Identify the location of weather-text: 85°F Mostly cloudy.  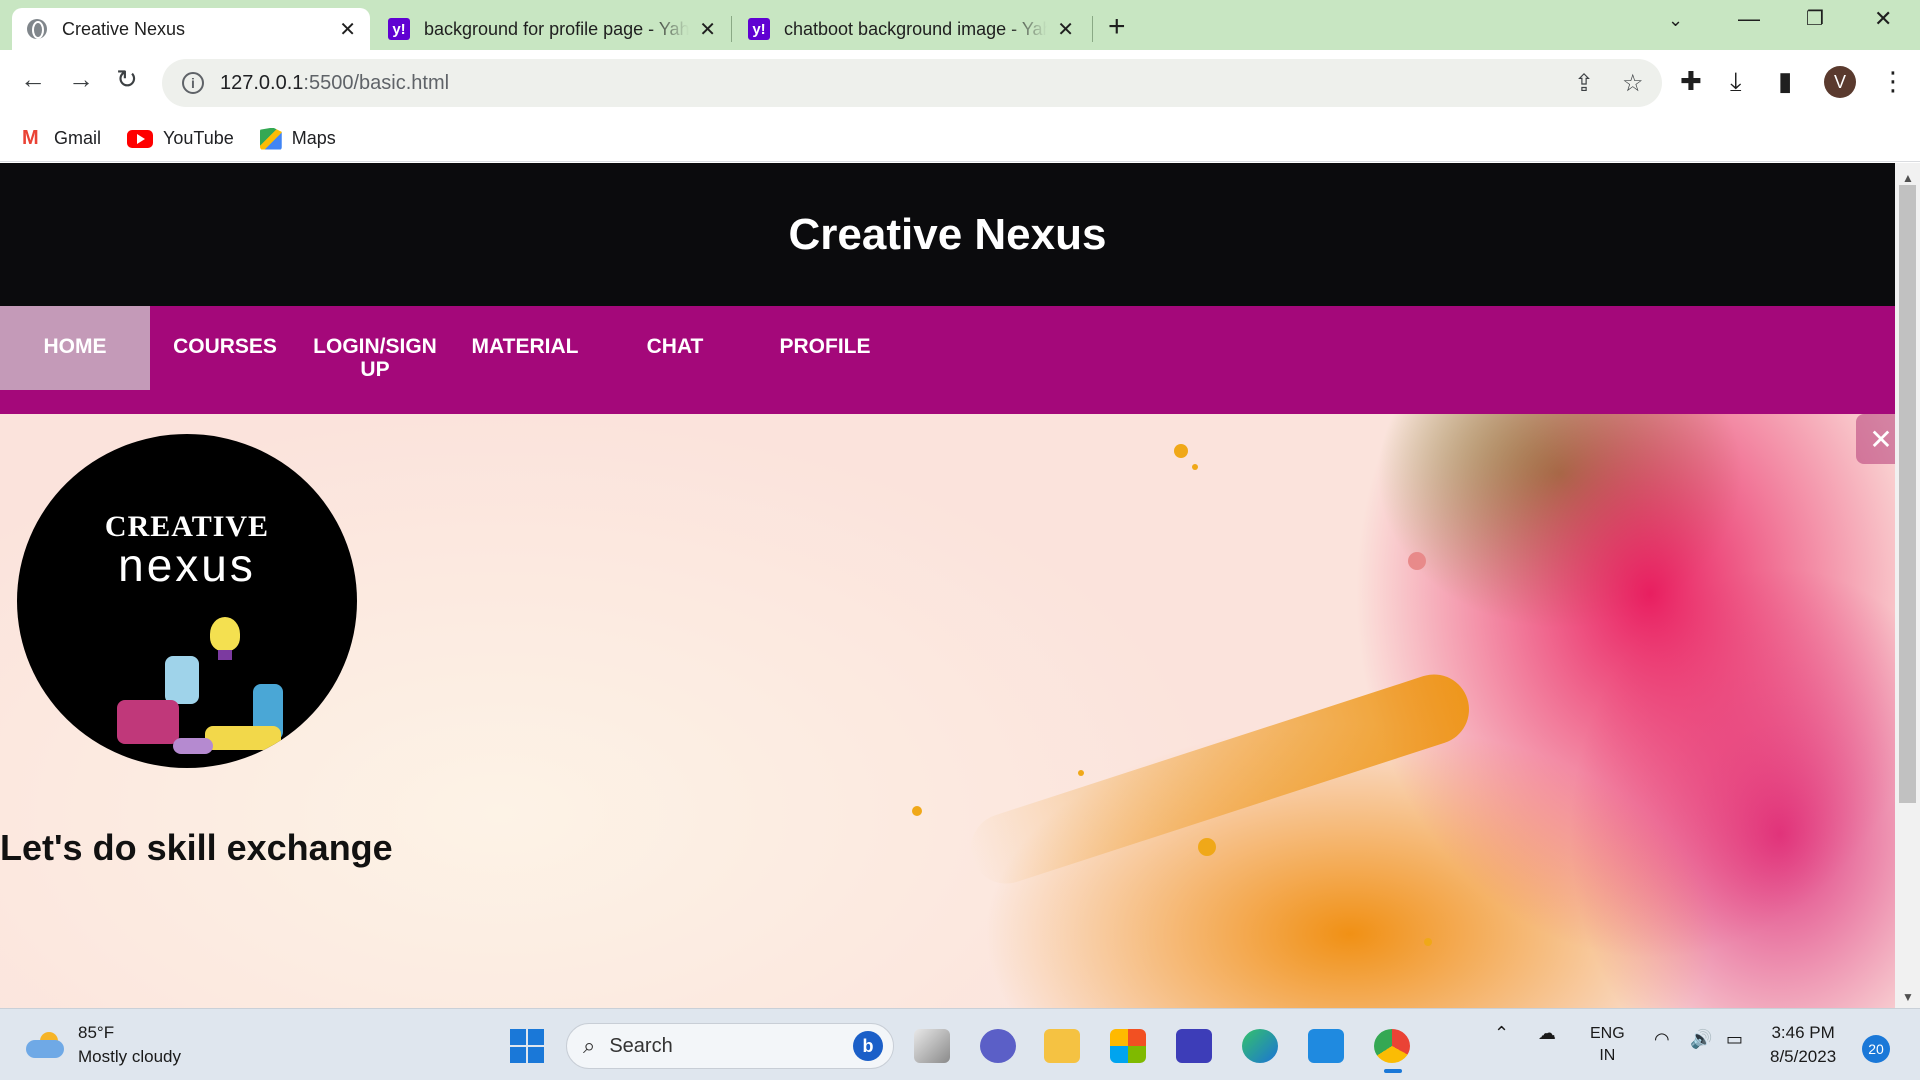
(129, 1045).